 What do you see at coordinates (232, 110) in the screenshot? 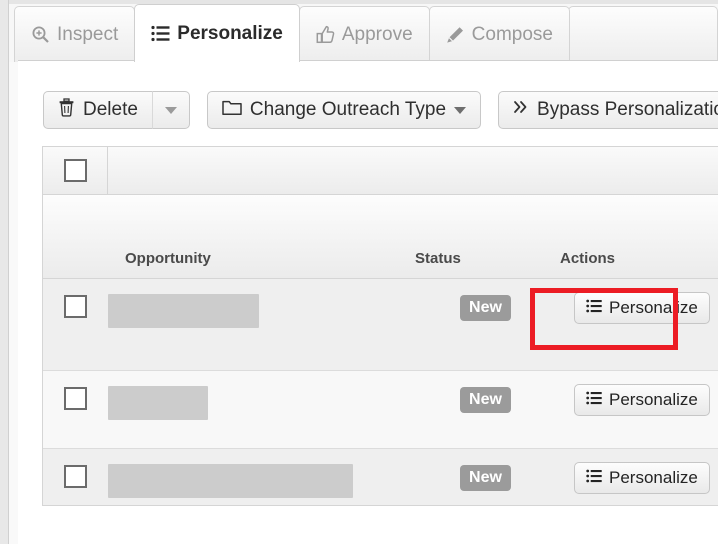
I see `folder-icon` at bounding box center [232, 110].